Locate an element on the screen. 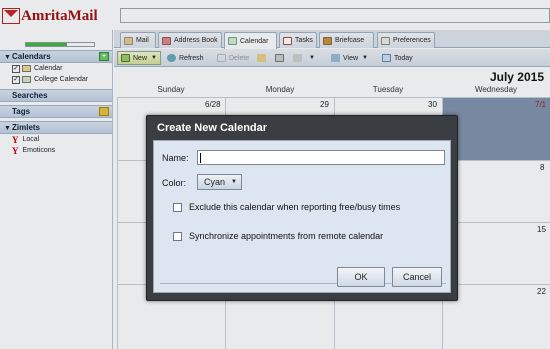 Image resolution: width=550 pixels, height=349 pixels. text-caret is located at coordinates (200, 158).